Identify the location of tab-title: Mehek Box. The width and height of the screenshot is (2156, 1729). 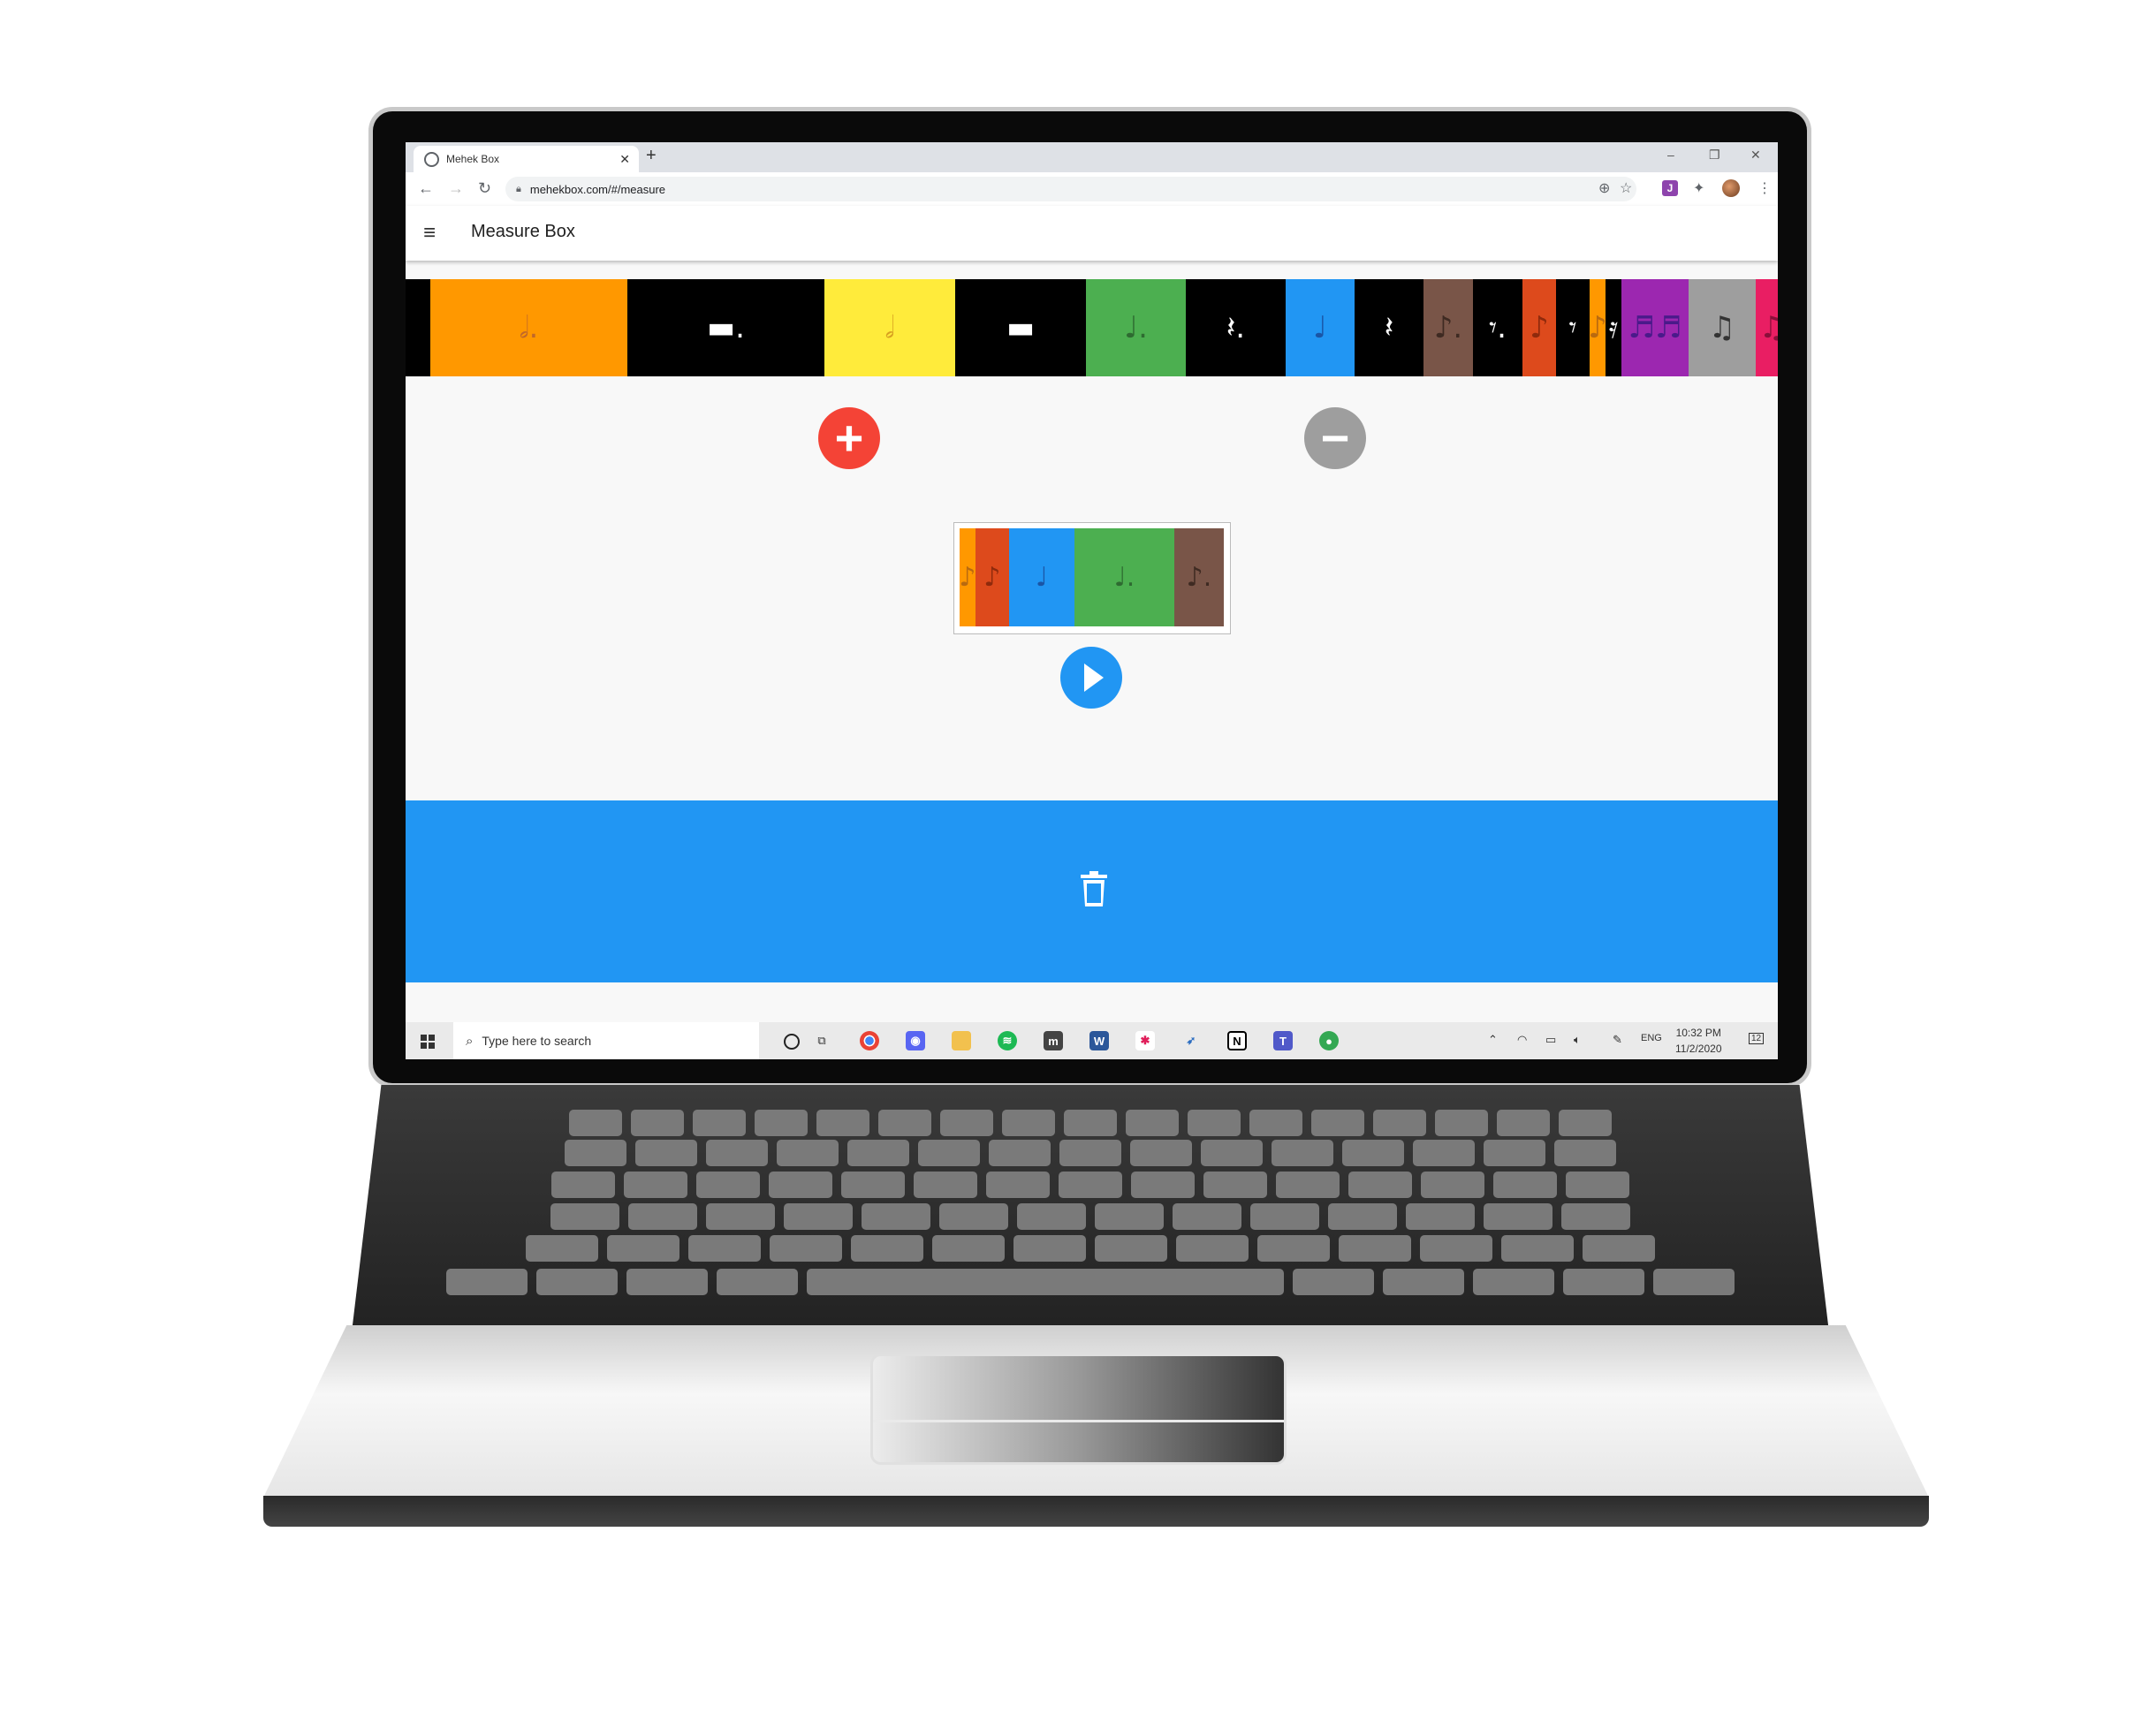
(473, 159).